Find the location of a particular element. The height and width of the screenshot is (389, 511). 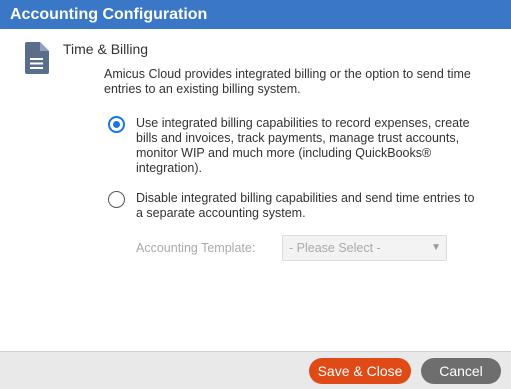

section-title: Time & Billing is located at coordinates (106, 49).